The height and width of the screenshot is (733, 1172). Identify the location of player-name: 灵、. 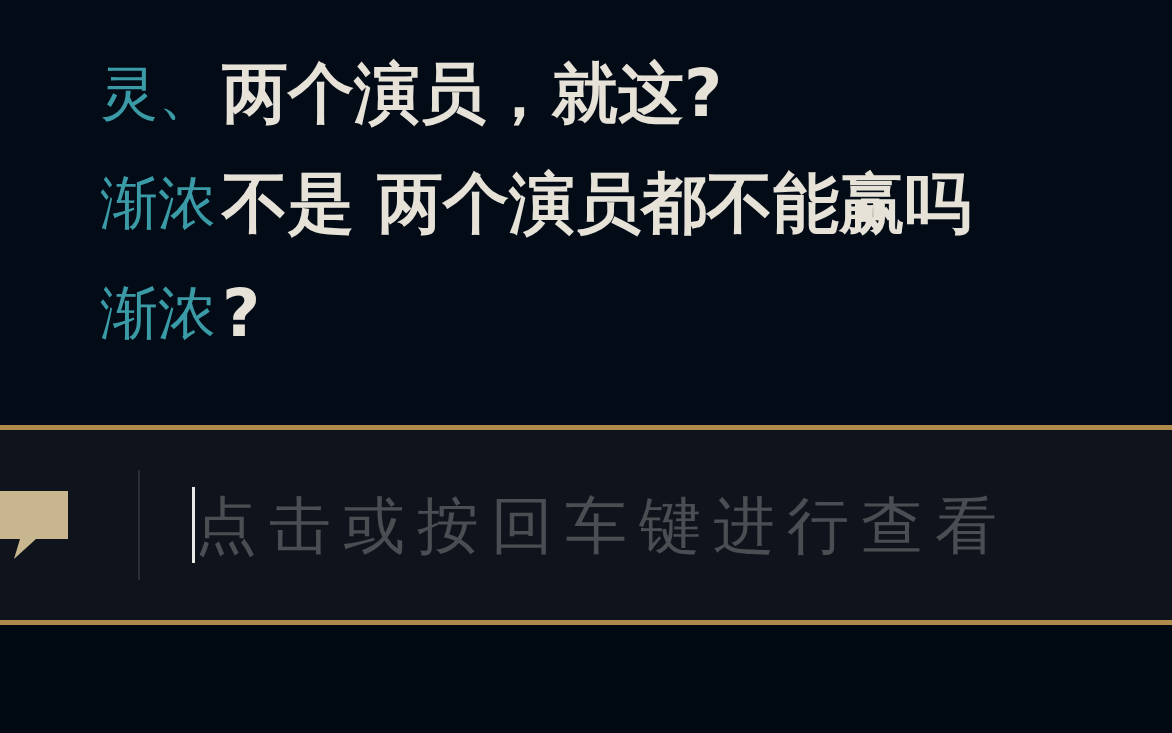
(158, 93).